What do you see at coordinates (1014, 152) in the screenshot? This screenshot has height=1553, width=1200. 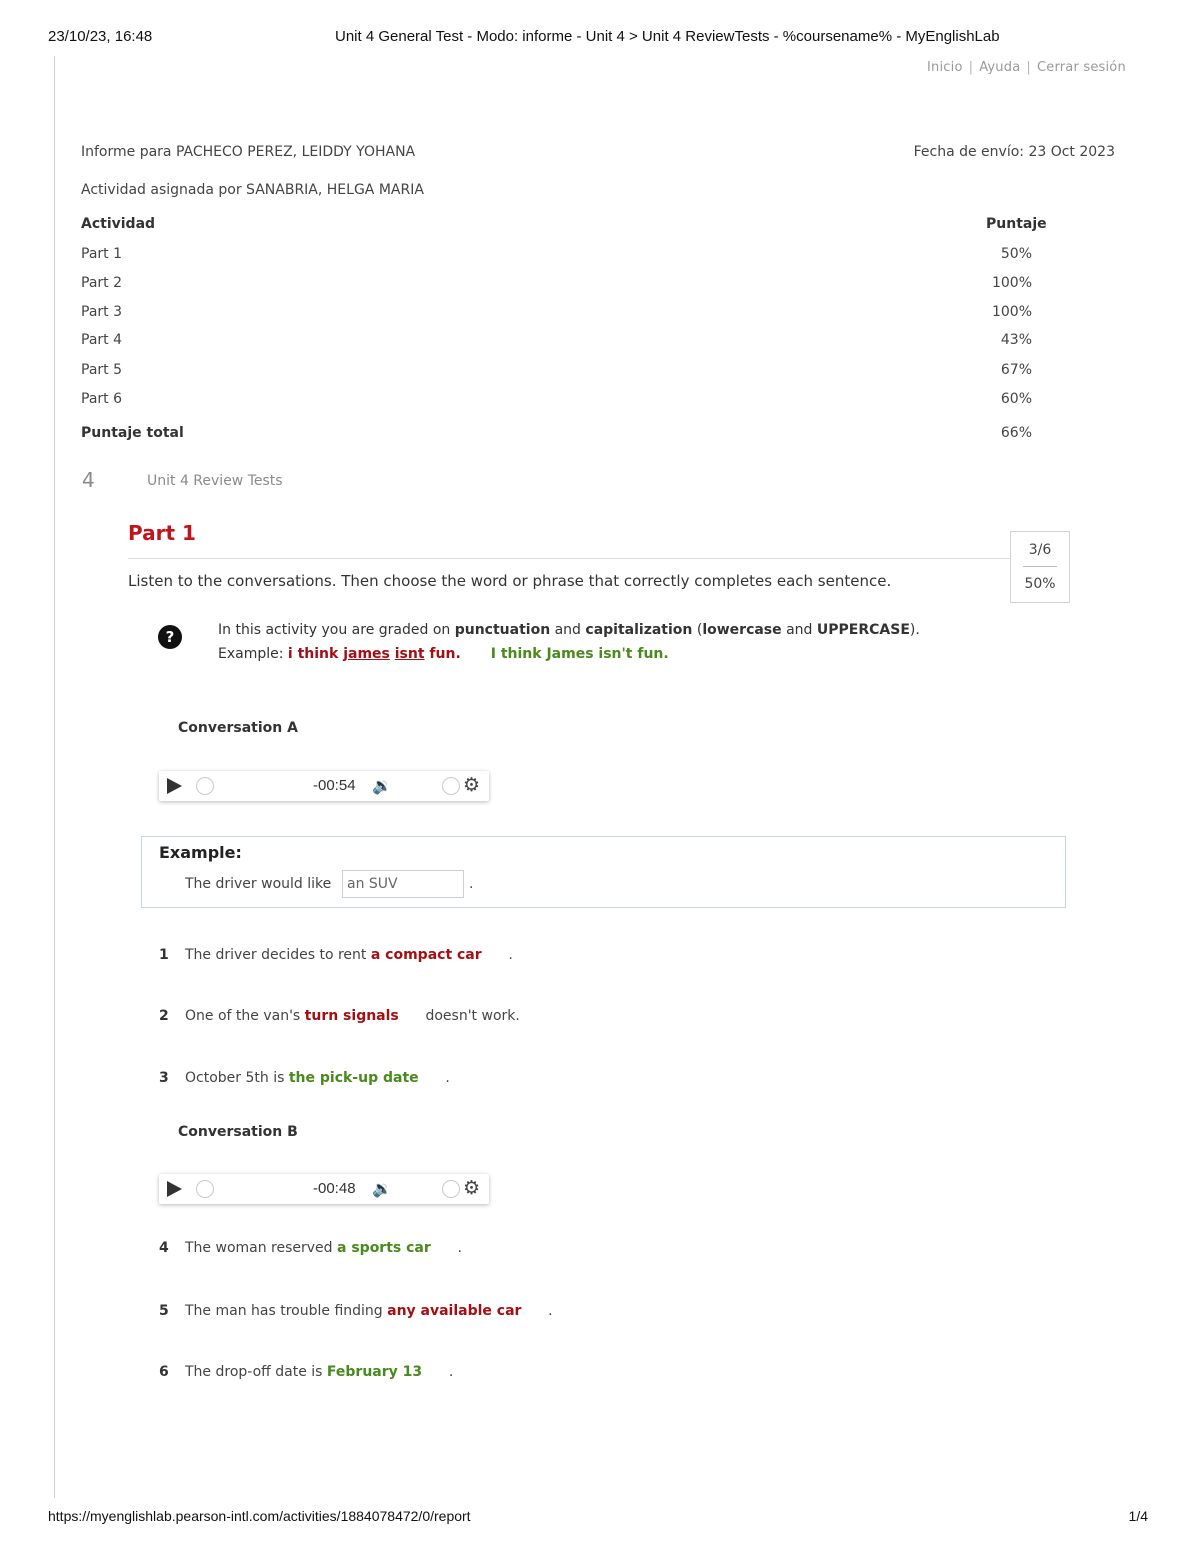 I see `report-sent-date: Fecha de envío: 23 Oct 2023` at bounding box center [1014, 152].